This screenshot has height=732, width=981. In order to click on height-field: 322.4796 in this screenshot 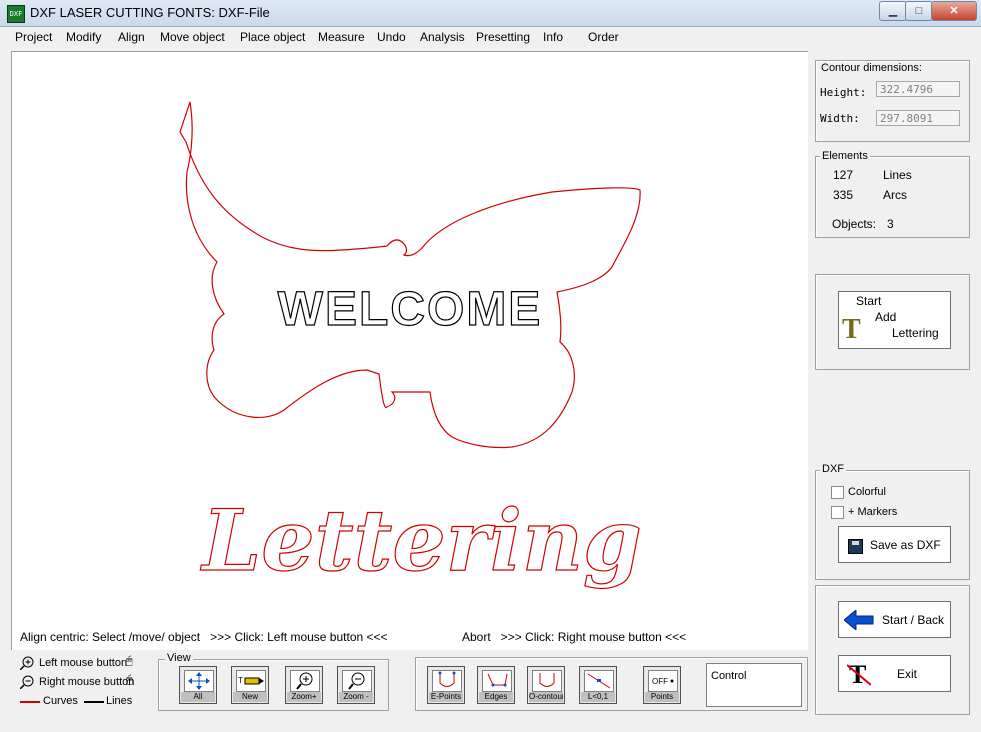, I will do `click(918, 89)`.